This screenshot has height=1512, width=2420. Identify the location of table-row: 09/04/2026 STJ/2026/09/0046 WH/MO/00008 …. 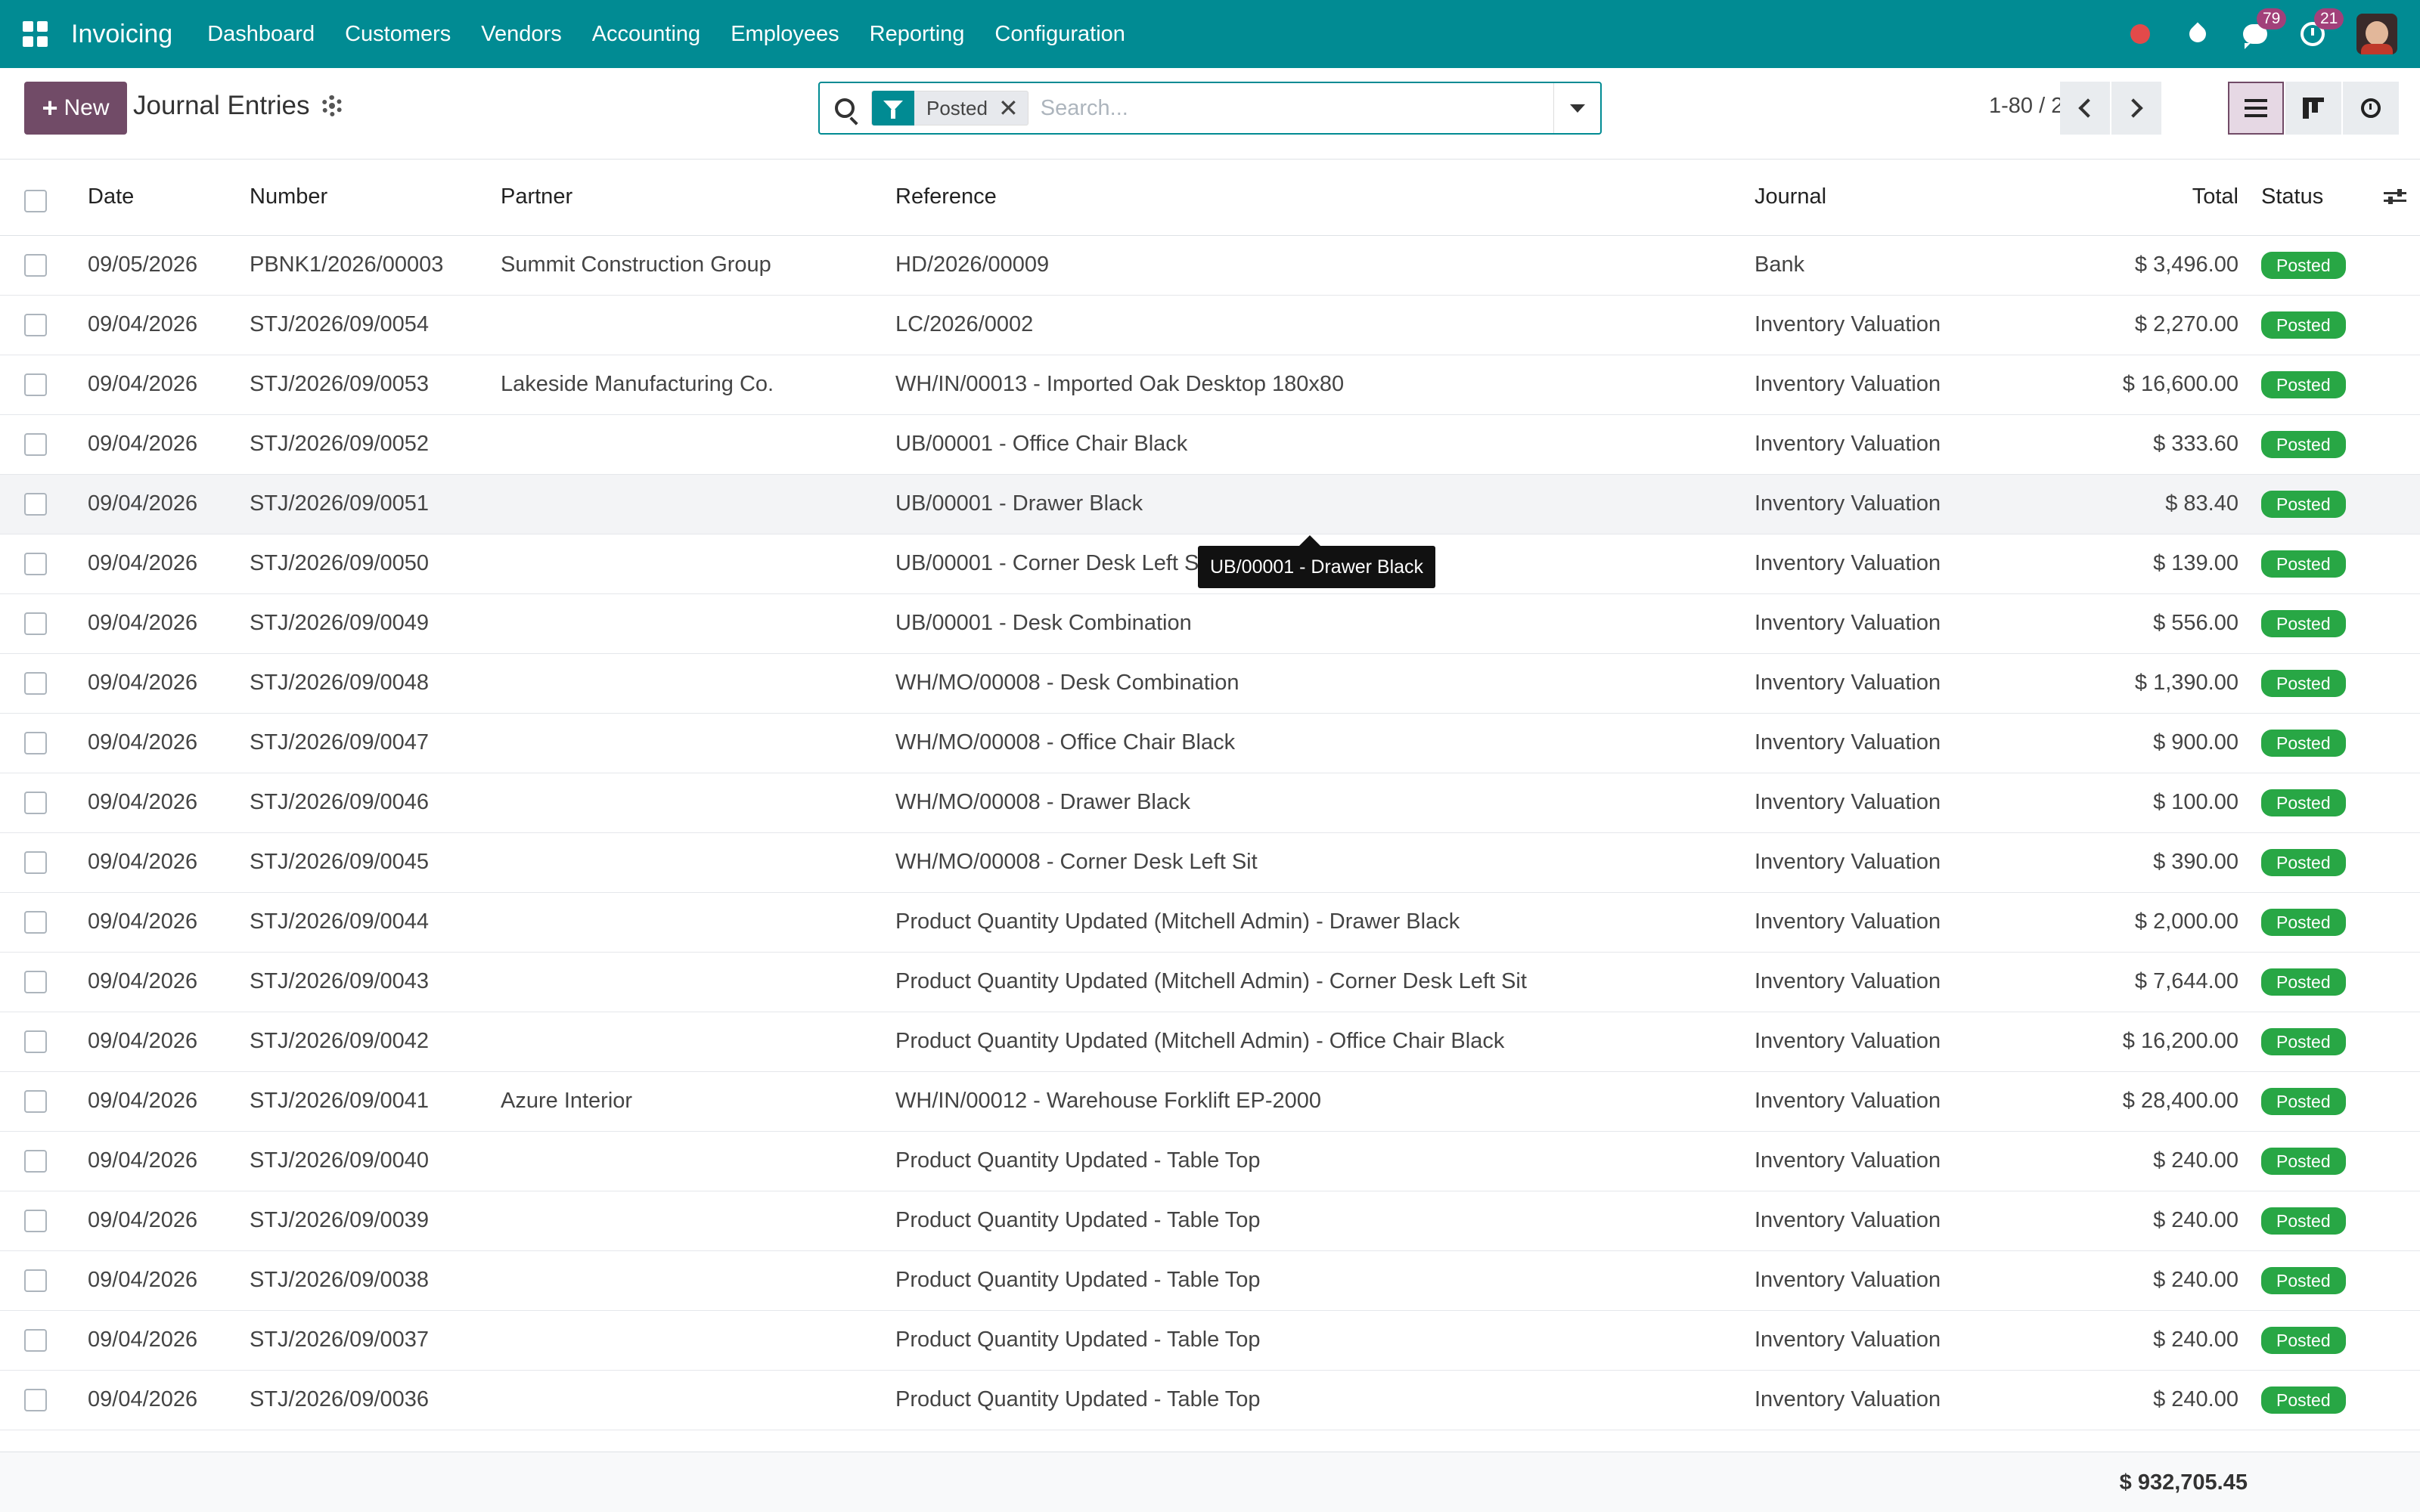
(1210, 803).